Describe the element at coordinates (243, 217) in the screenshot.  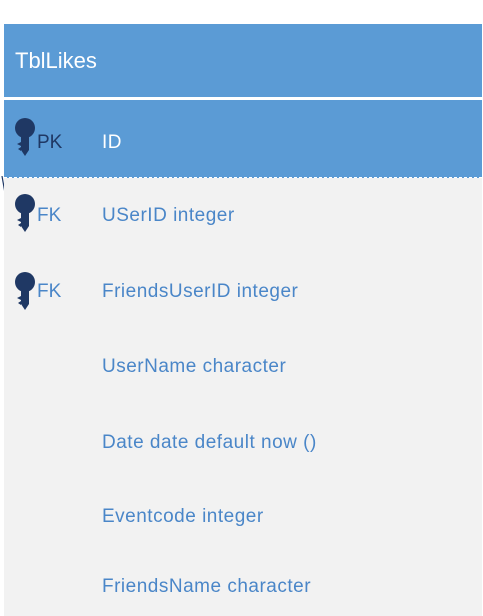
I see `table-row: FK USerID integer` at that location.